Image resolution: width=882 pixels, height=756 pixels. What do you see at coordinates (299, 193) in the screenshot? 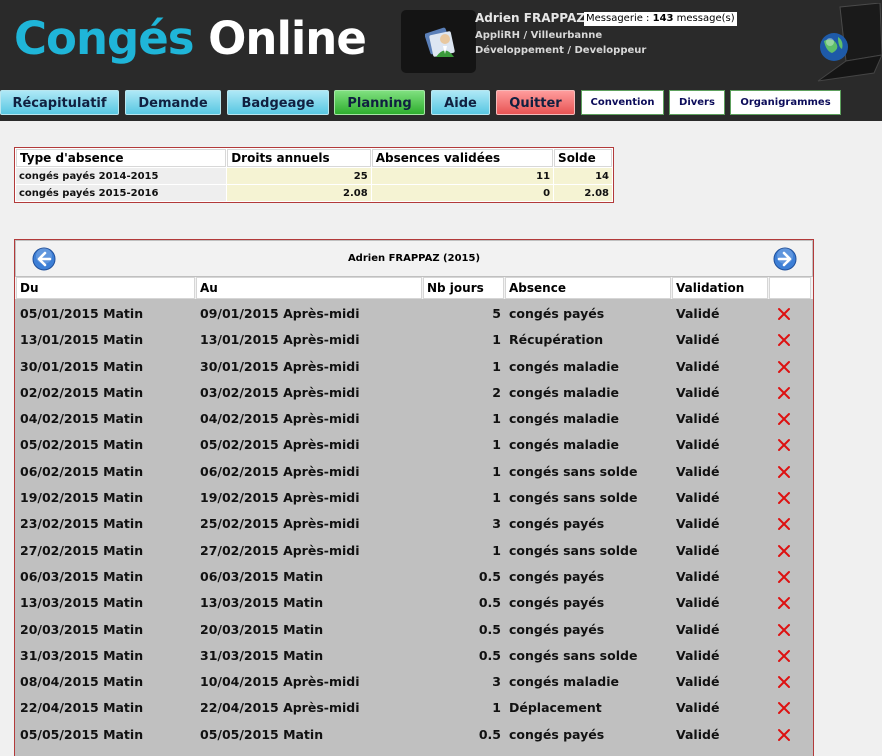
I see `summary-cell-droits: 2.08` at bounding box center [299, 193].